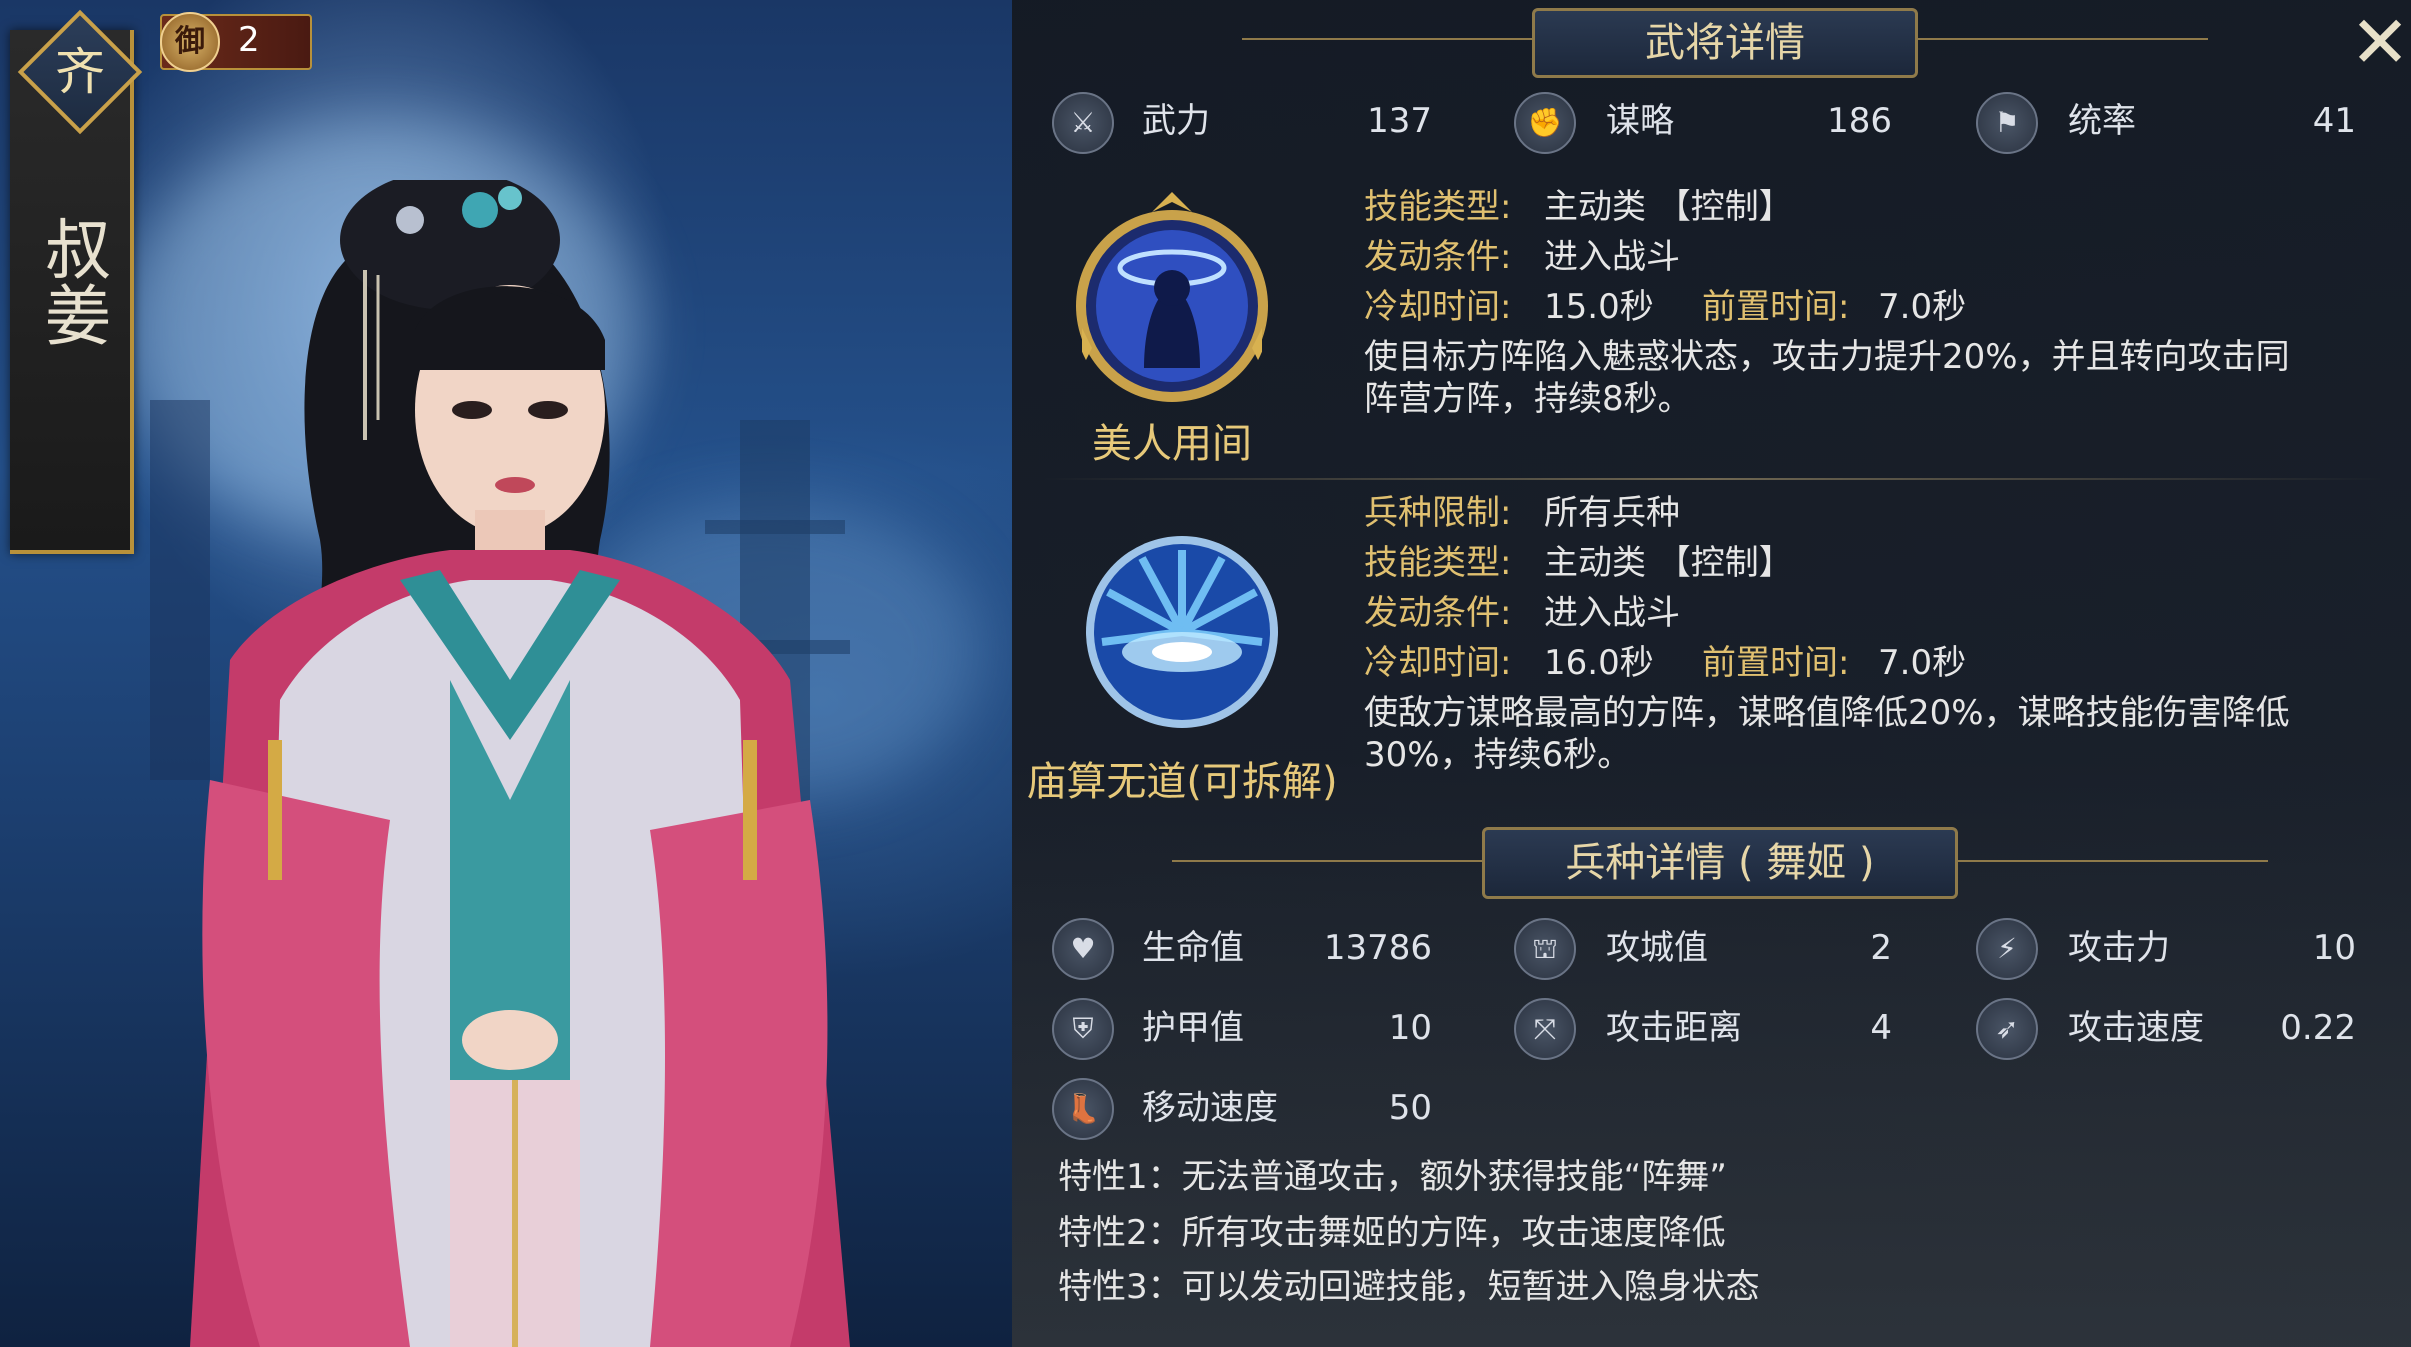 This screenshot has width=2411, height=1347. What do you see at coordinates (1827, 357) in the screenshot?
I see `skill-1-description-line-1: 使目标方阵陷入魅惑状态，攻击力提升20%，并且转向攻击同` at bounding box center [1827, 357].